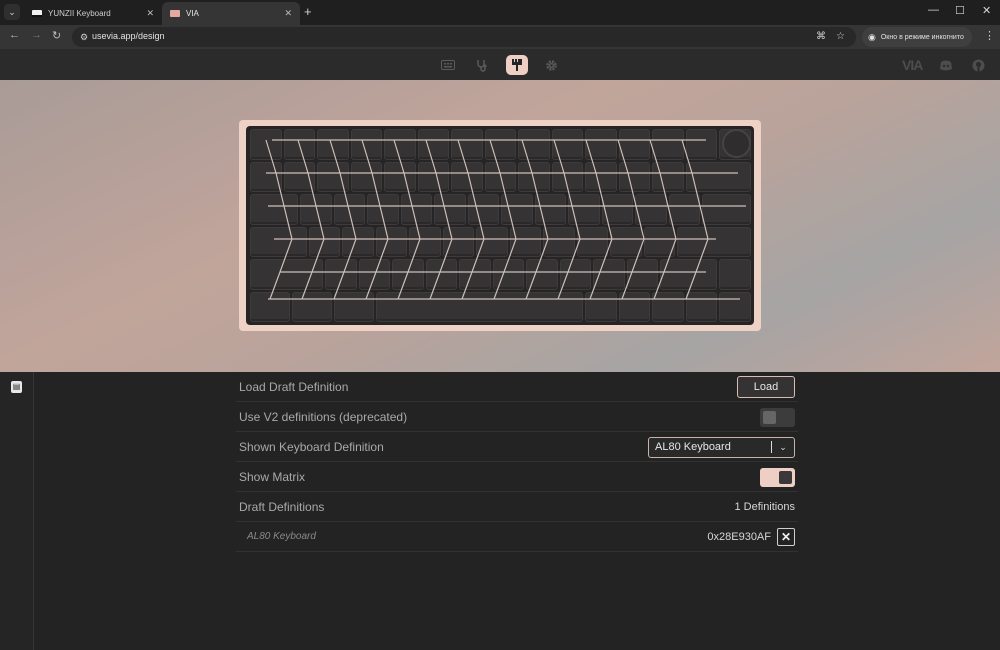 The width and height of the screenshot is (1000, 650). What do you see at coordinates (56, 35) in the screenshot?
I see `reload-icon: ↻` at bounding box center [56, 35].